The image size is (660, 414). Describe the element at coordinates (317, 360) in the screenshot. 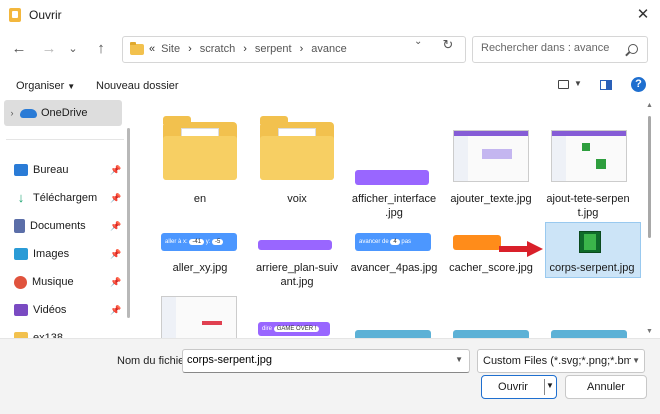

I see `filename-input` at that location.